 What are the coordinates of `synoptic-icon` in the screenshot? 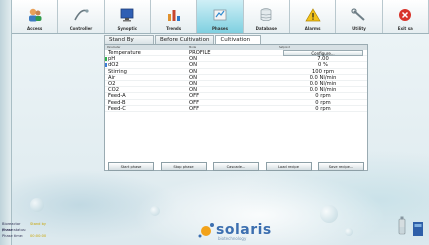 It's located at (127, 15).